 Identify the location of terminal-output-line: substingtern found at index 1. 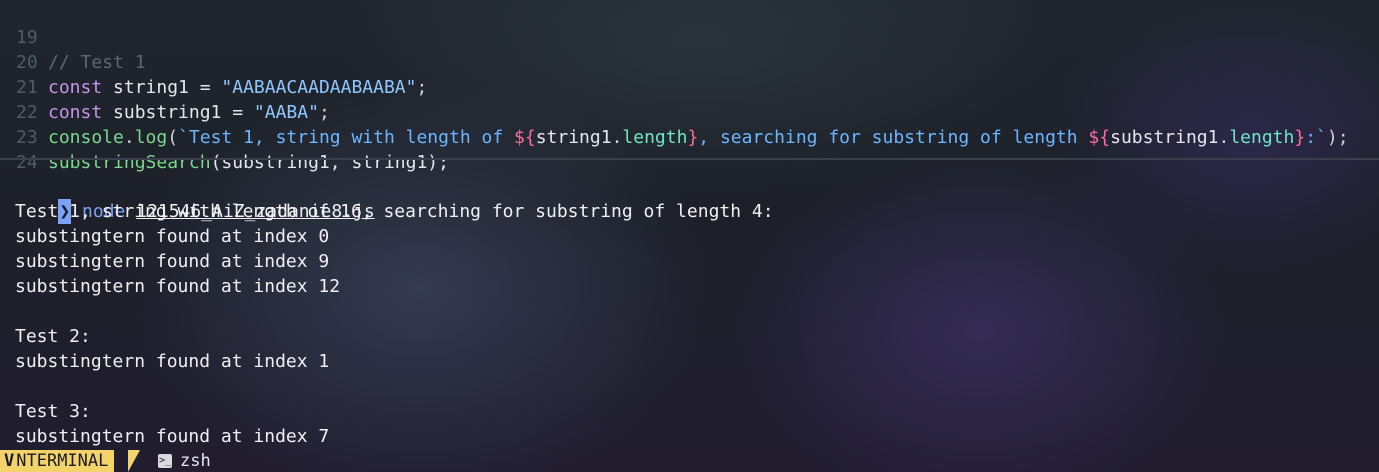
(172, 361).